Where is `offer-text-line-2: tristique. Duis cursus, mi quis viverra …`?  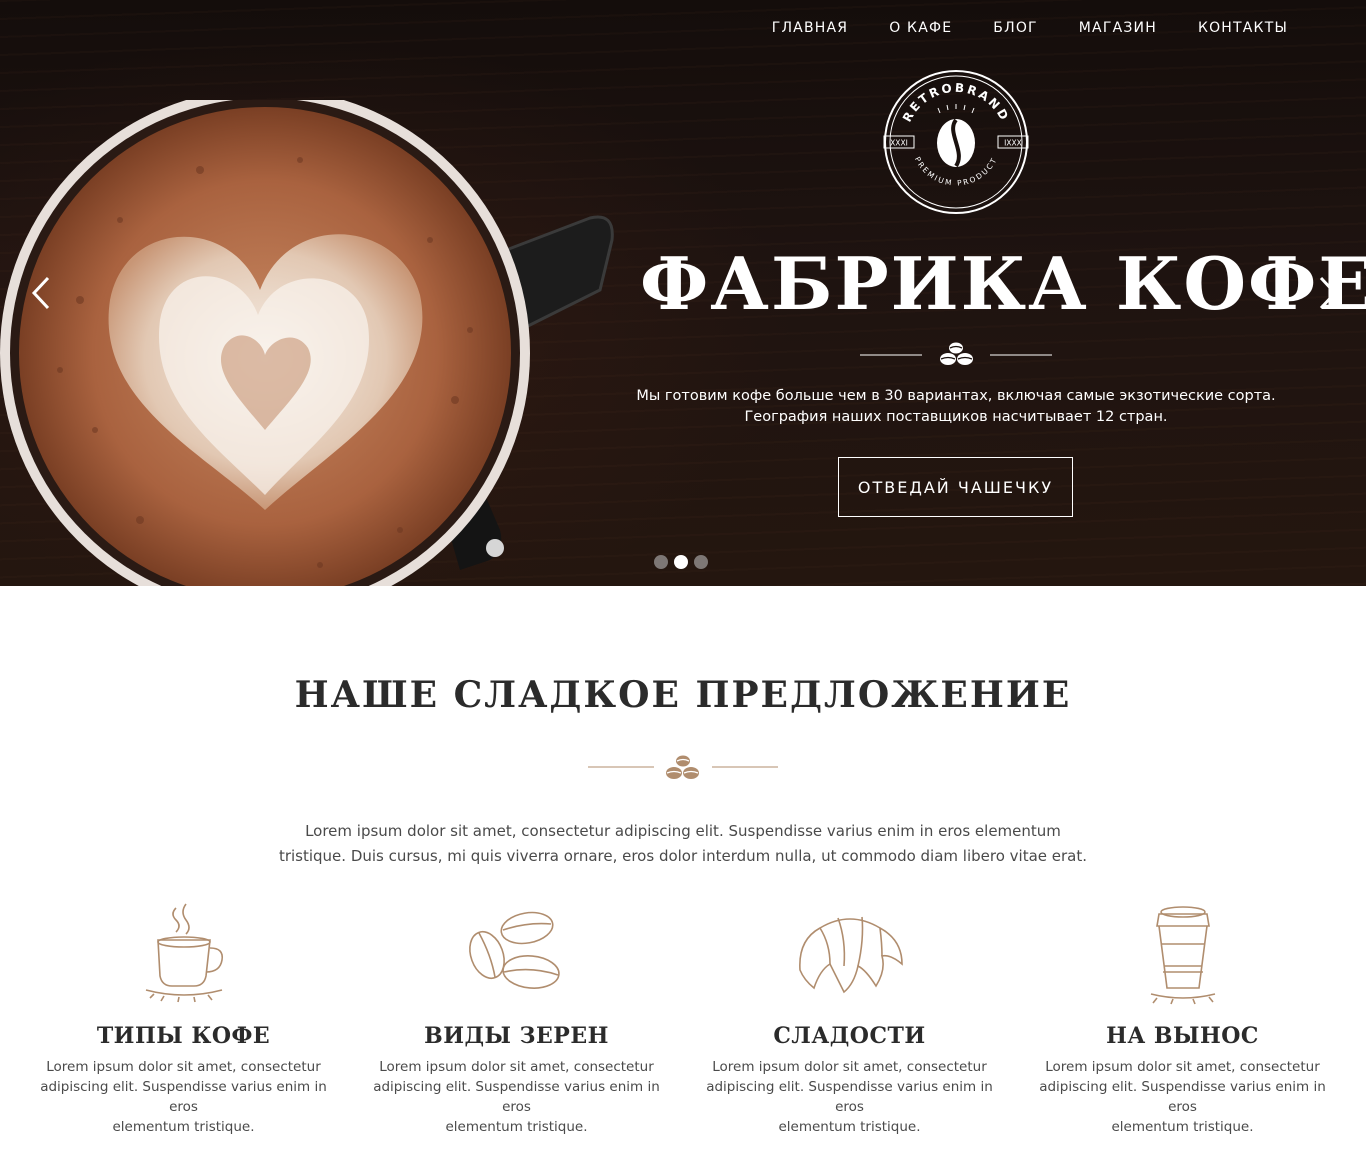 offer-text-line-2: tristique. Duis cursus, mi quis viverra … is located at coordinates (683, 856).